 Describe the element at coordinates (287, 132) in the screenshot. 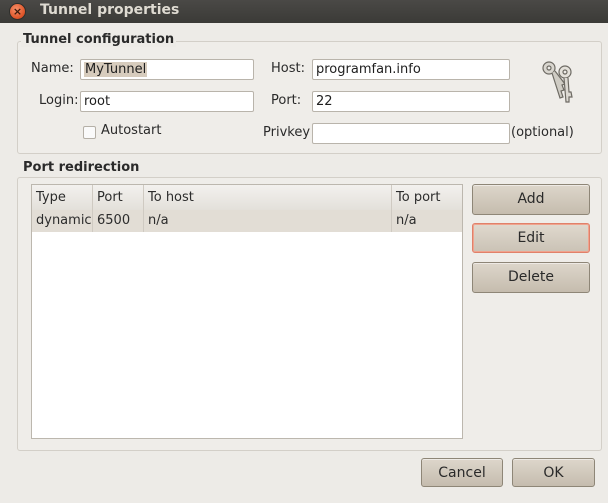

I see `privkey-label: Privkey` at that location.